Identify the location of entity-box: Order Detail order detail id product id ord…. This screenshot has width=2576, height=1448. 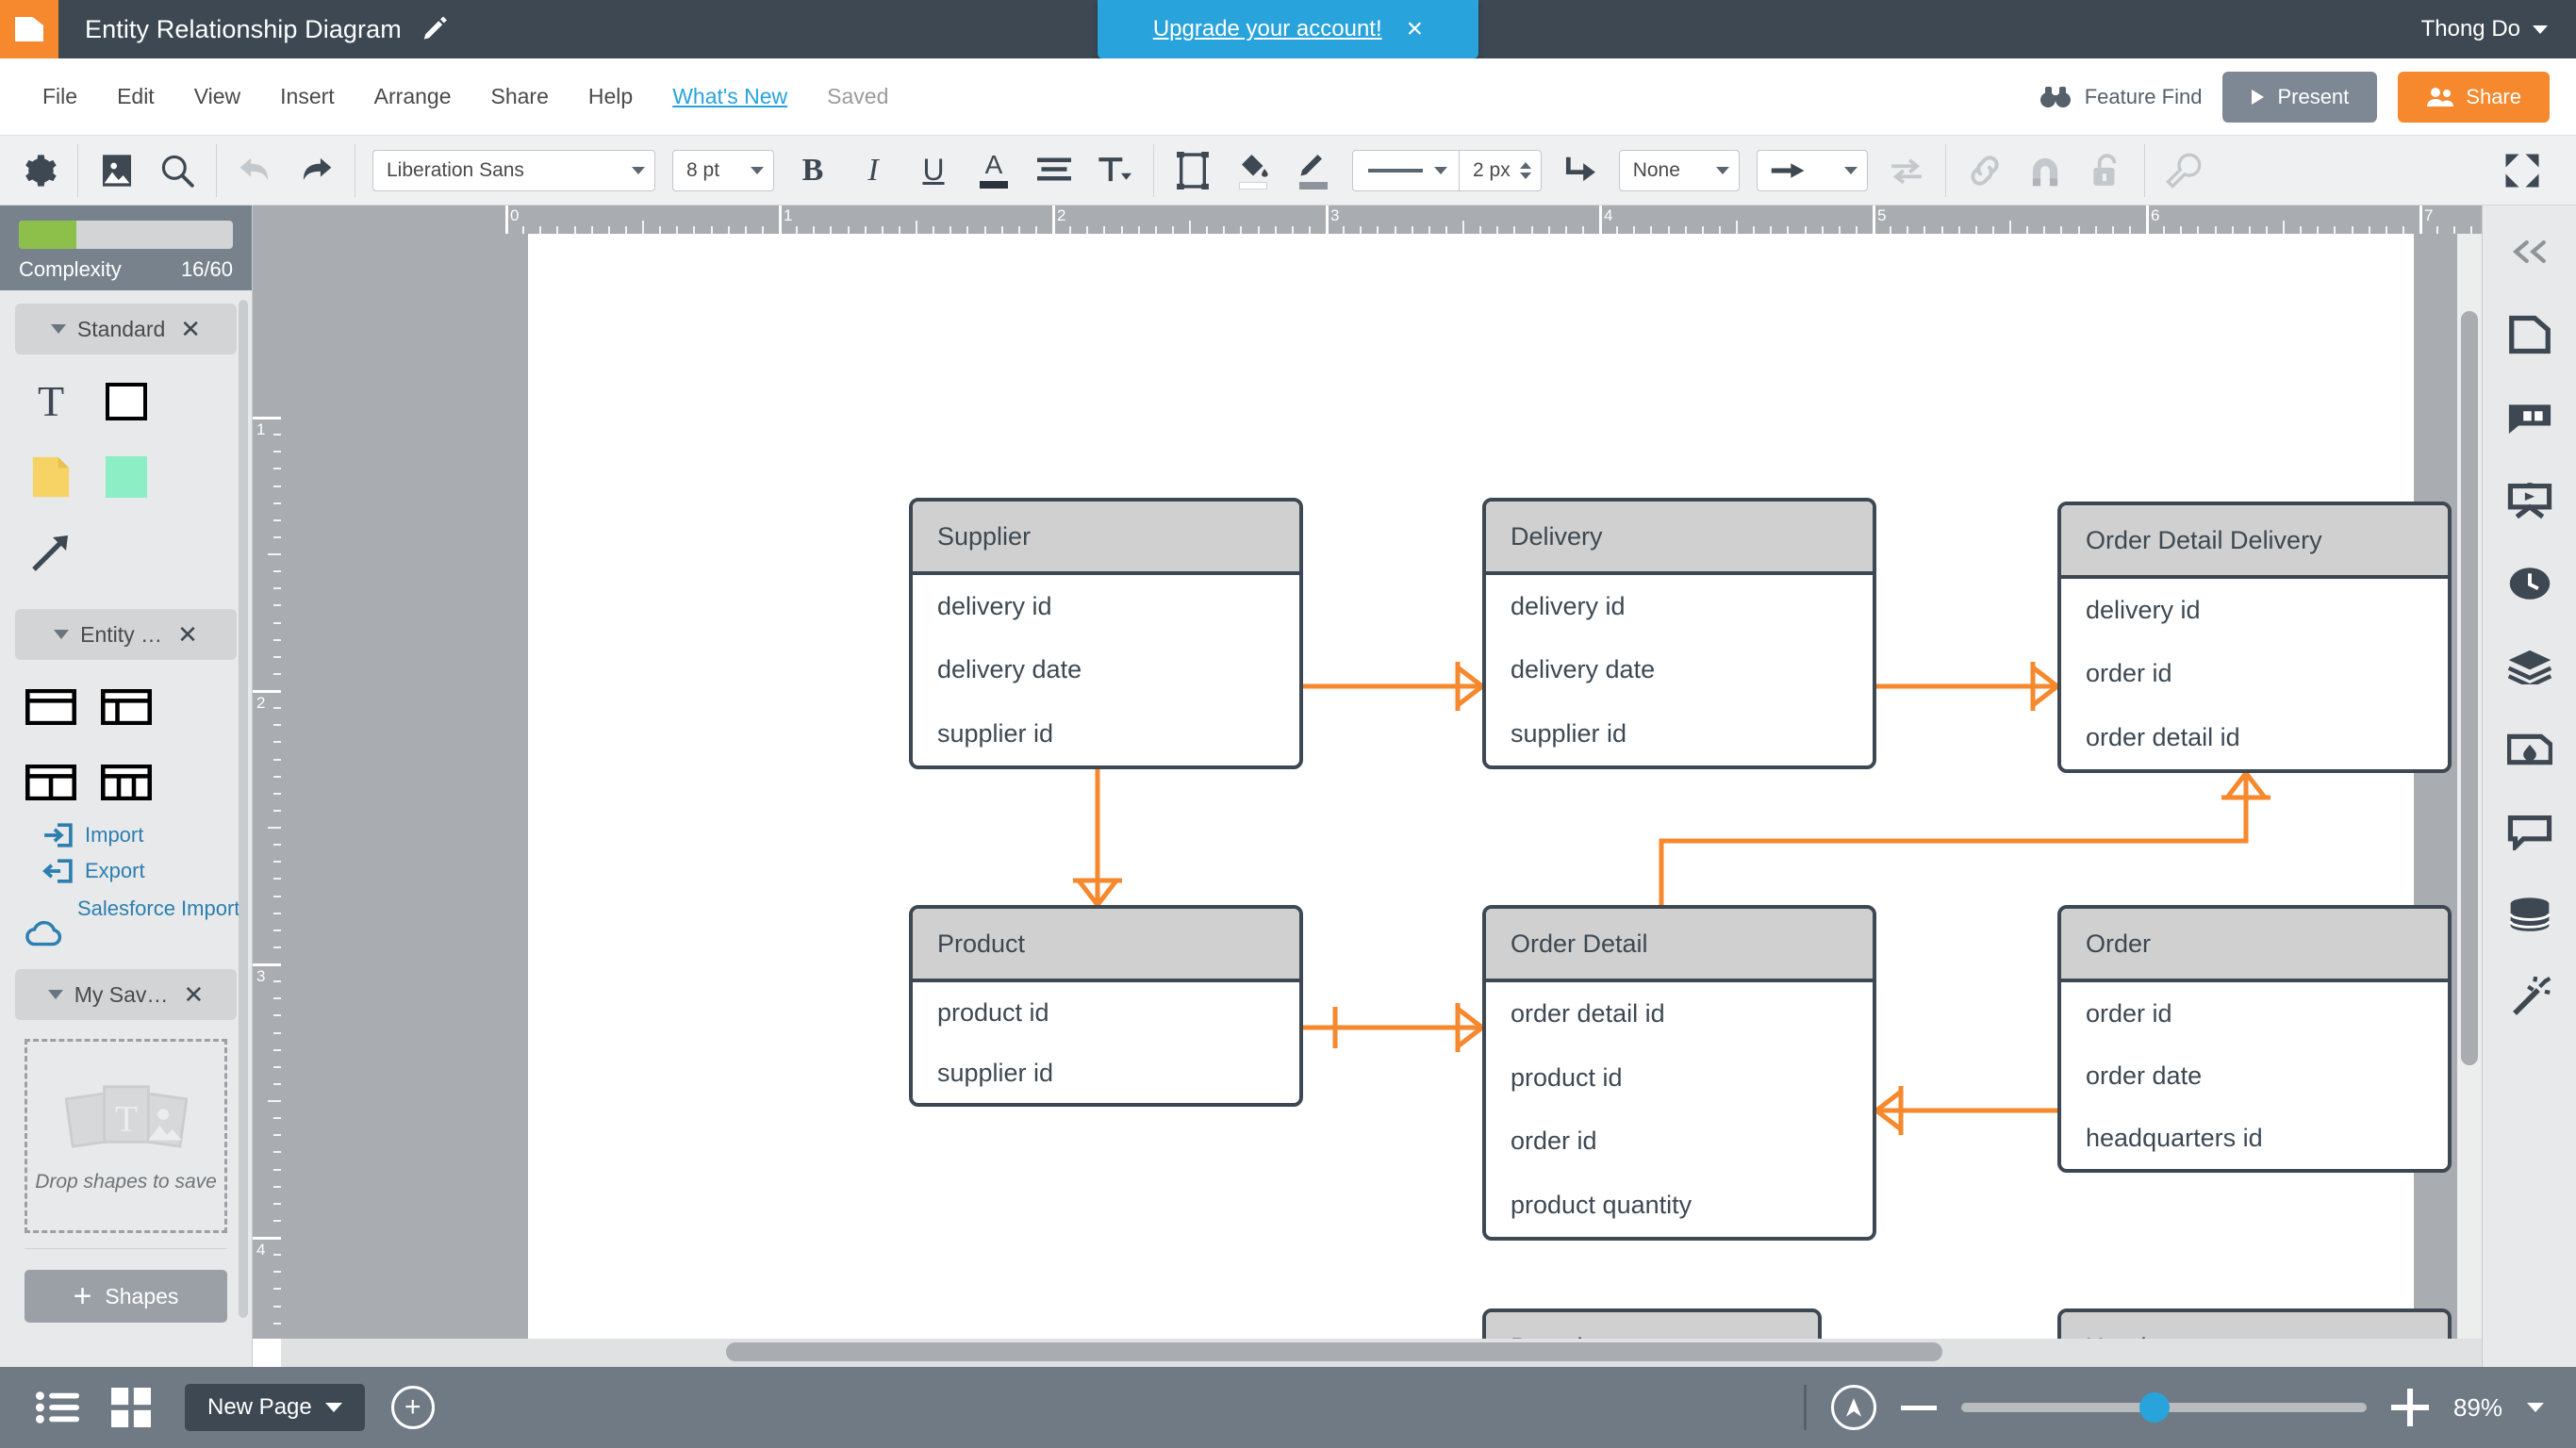
(1679, 1073).